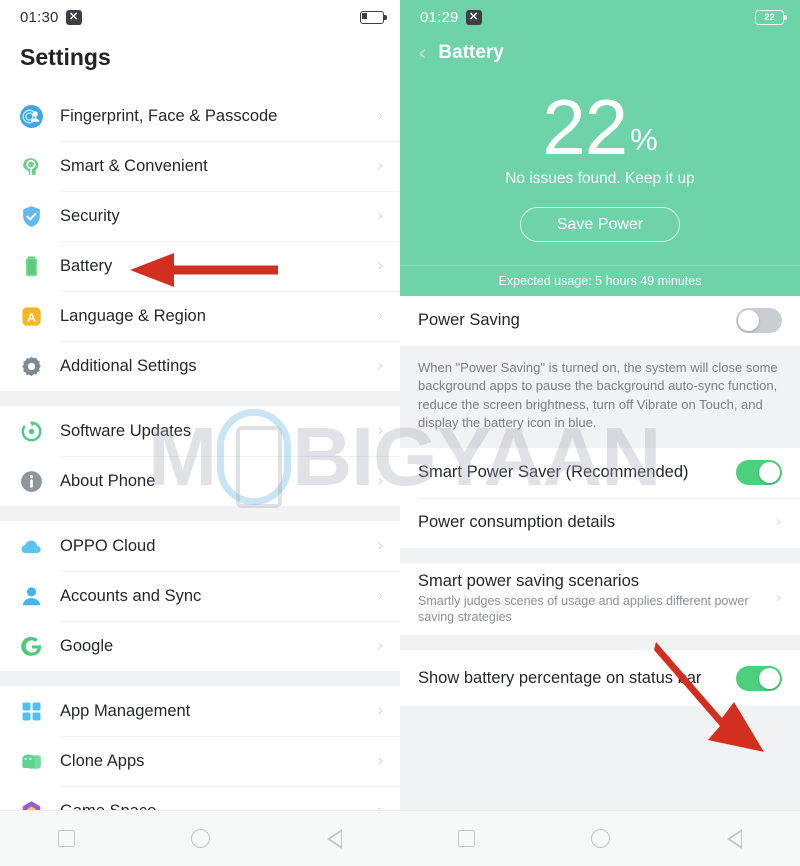 This screenshot has height=866, width=800. I want to click on sidebar-item-label: App Management, so click(125, 710).